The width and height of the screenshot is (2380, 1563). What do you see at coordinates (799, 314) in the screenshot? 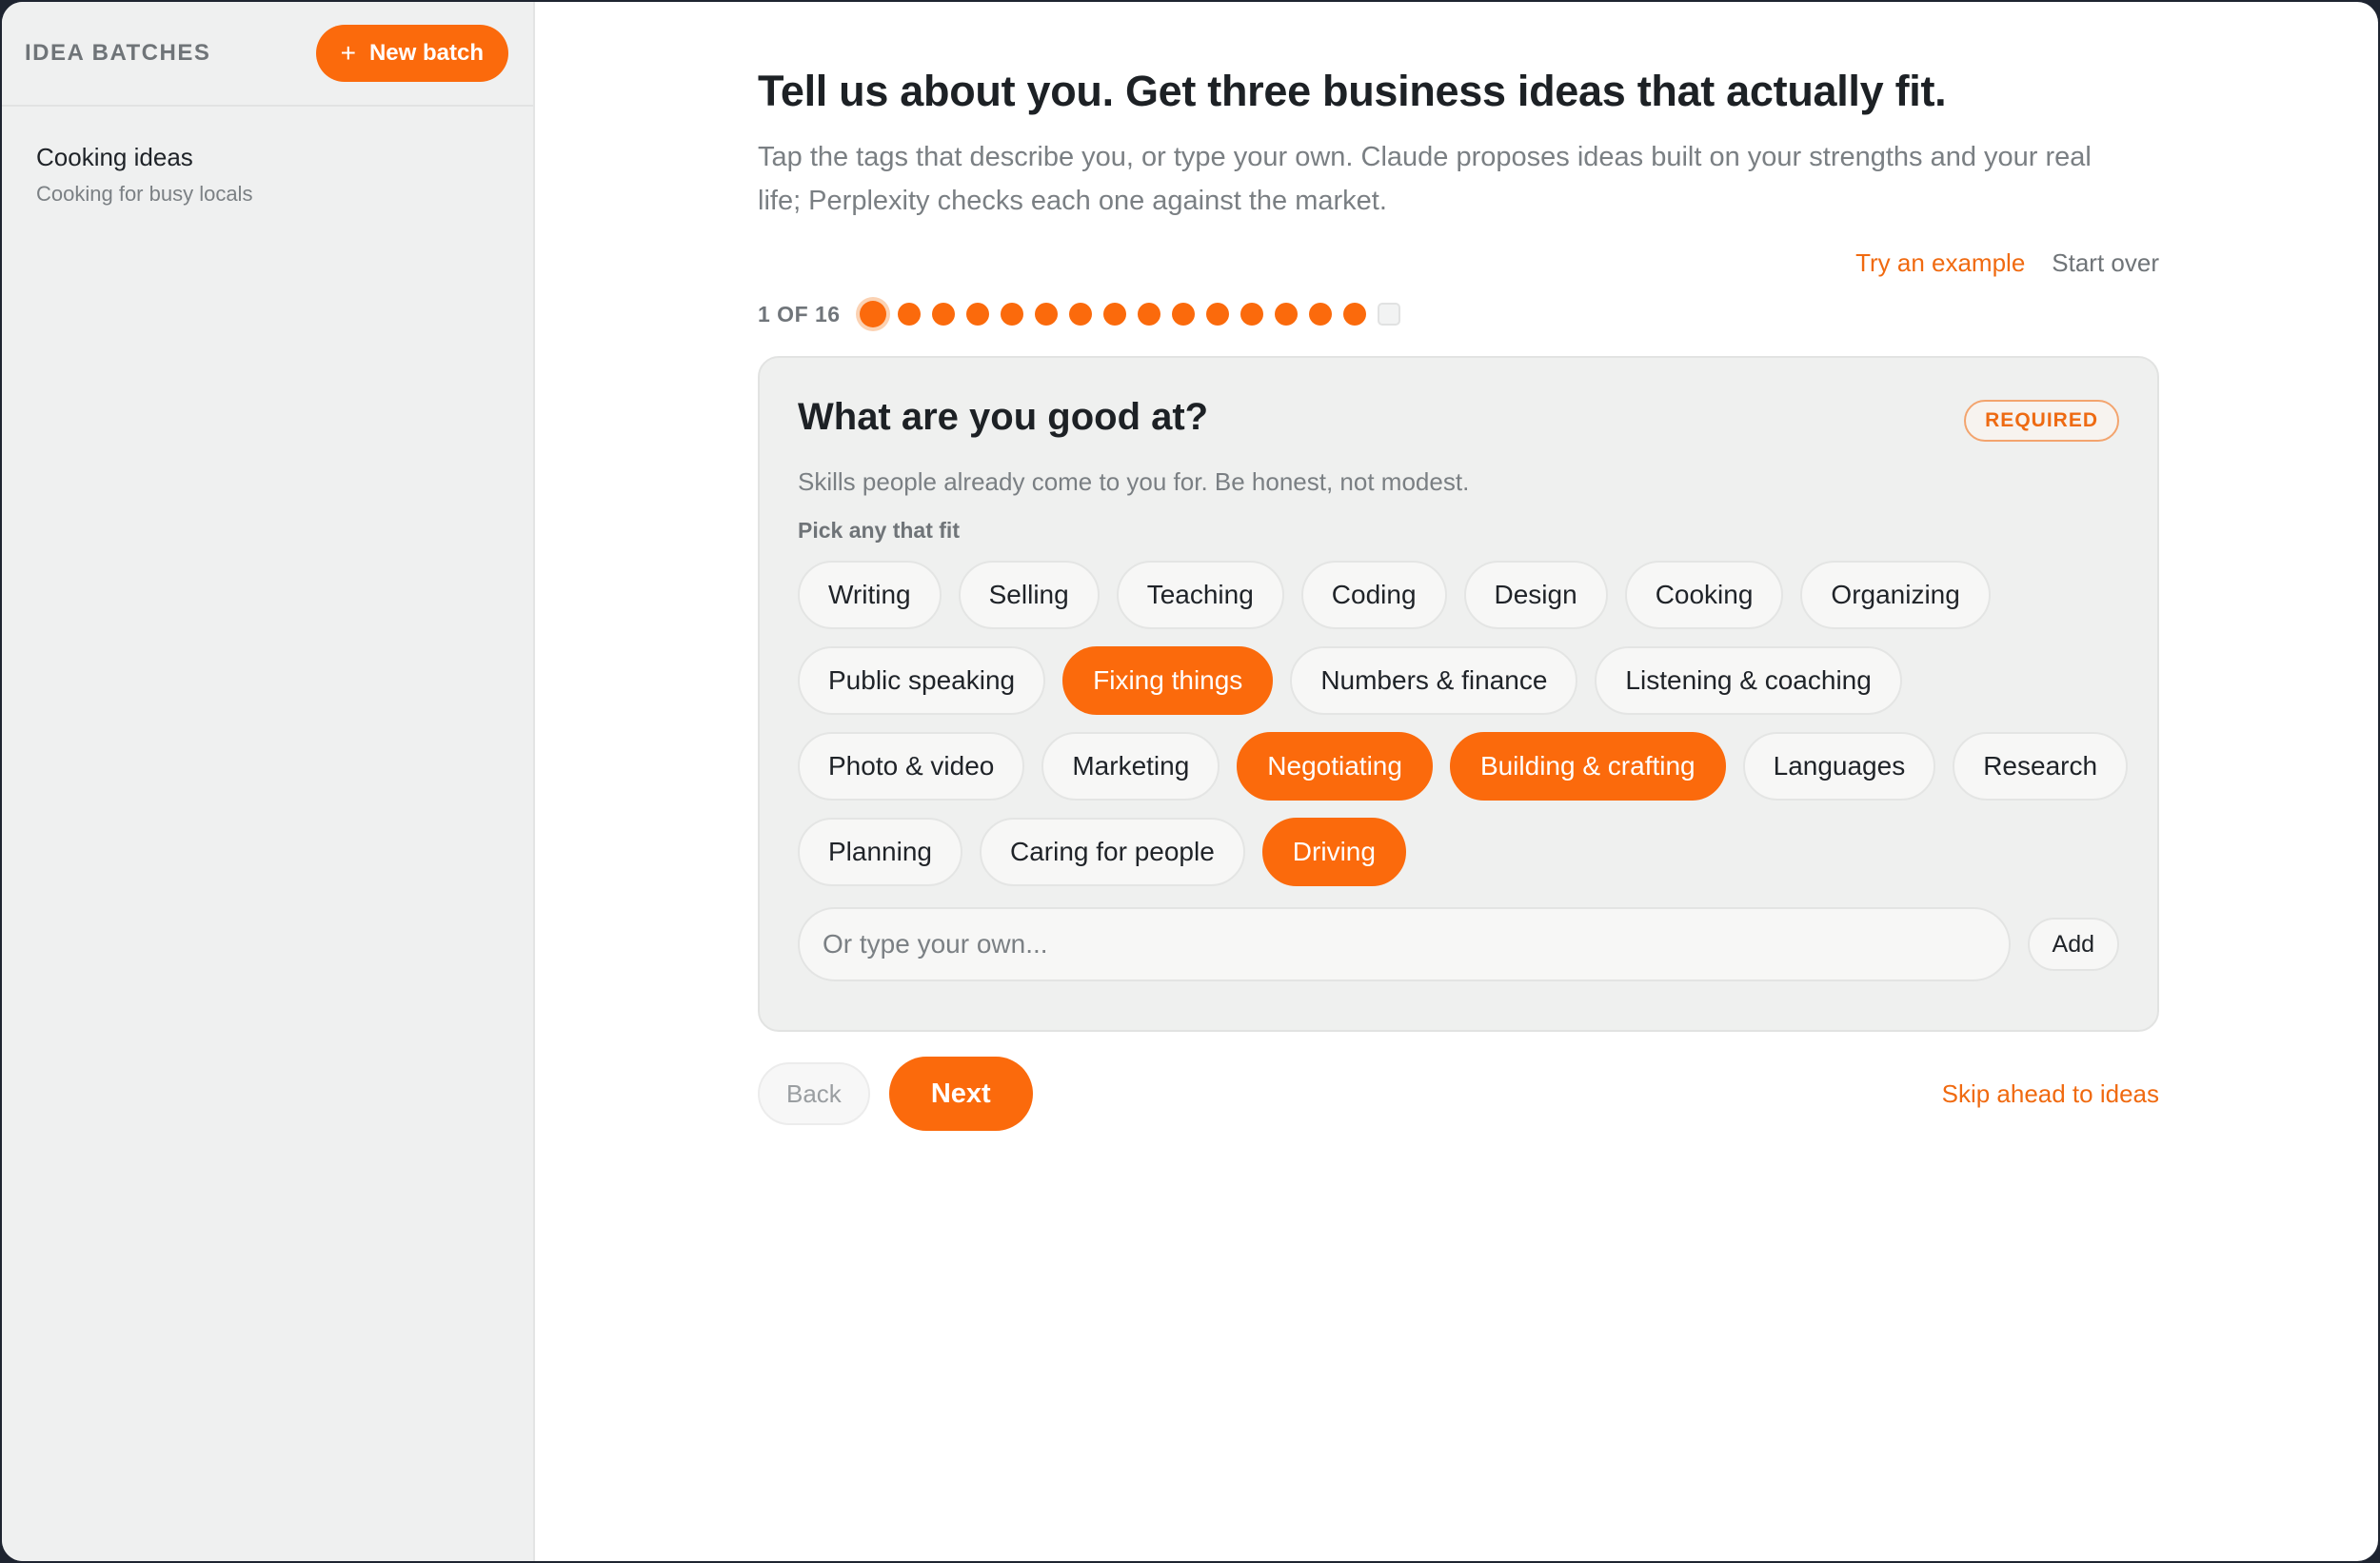
I see `progress-label: 1 OF 16` at bounding box center [799, 314].